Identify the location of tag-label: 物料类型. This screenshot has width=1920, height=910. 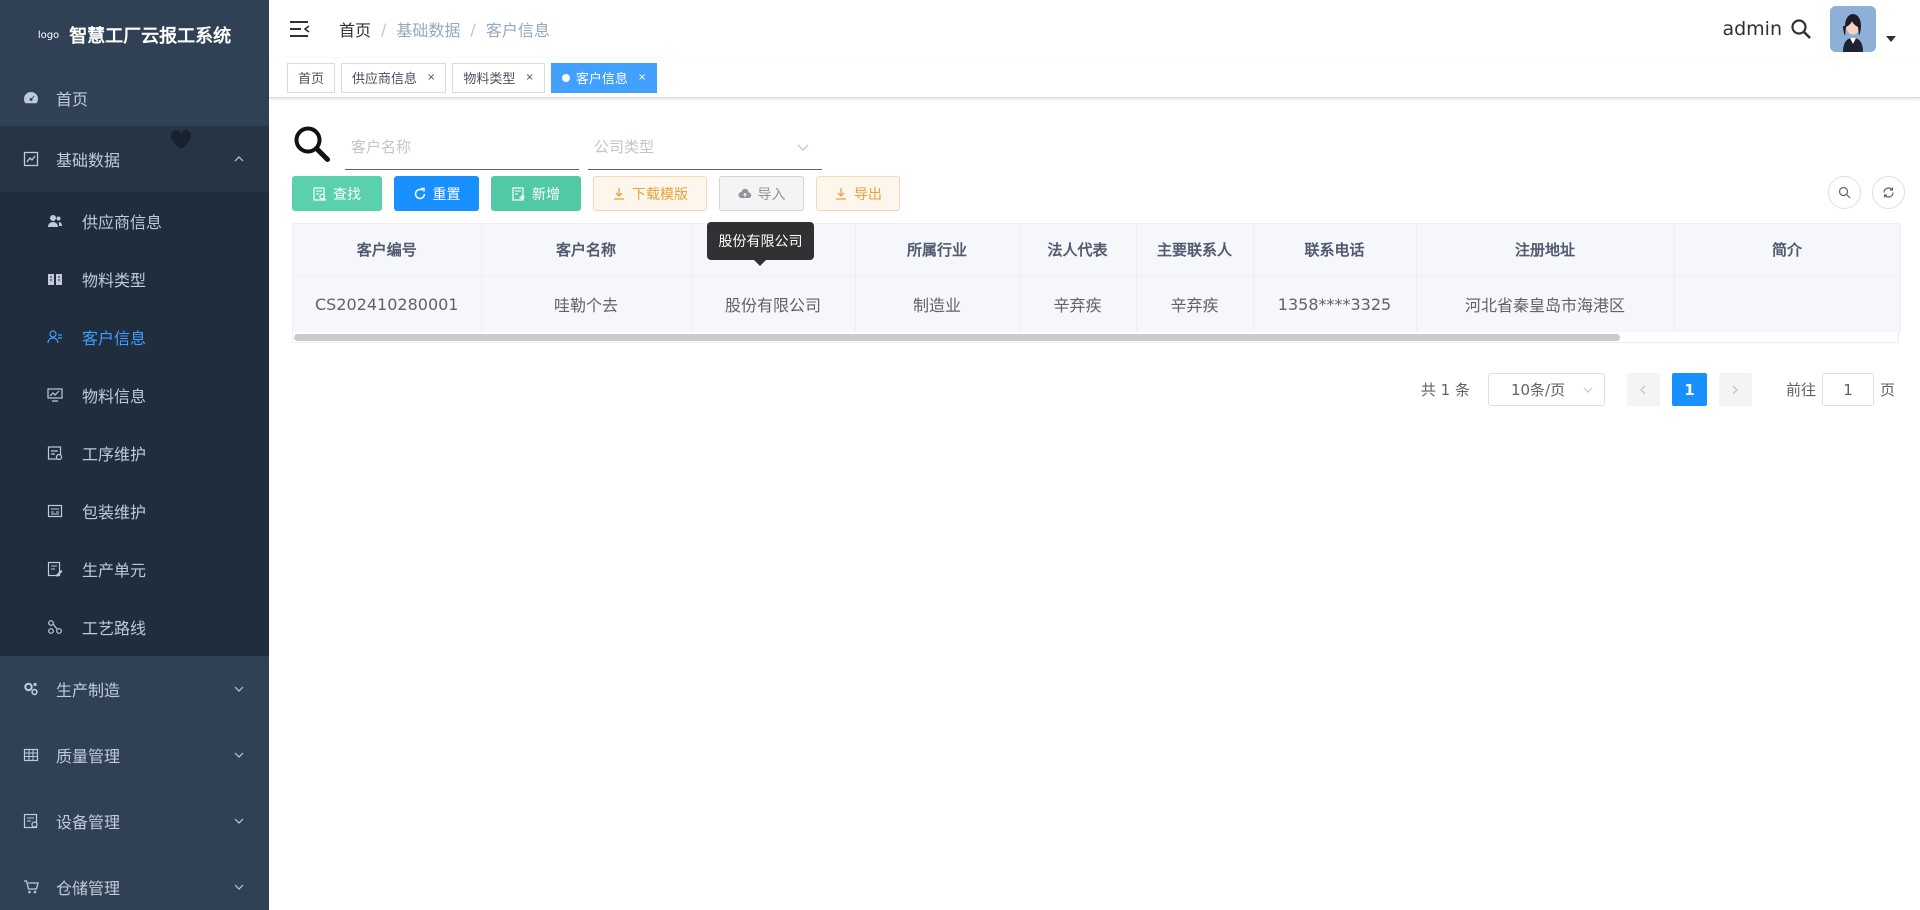
(489, 79).